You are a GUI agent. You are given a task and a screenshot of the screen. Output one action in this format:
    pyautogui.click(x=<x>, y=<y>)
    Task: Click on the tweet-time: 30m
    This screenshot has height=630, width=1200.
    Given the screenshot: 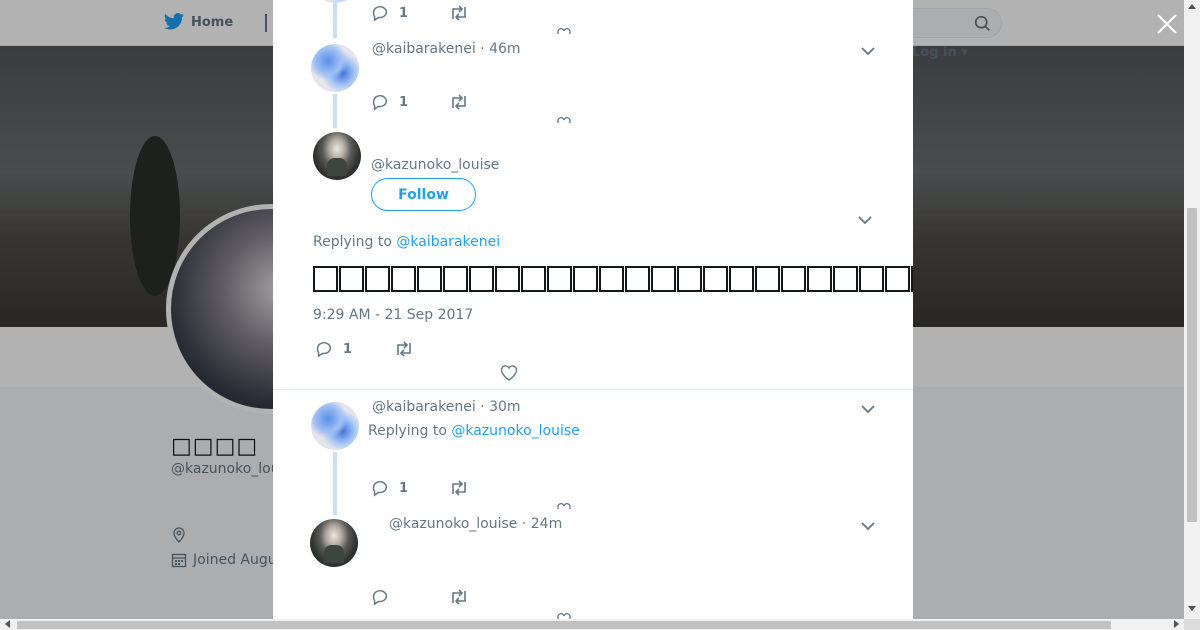 What is the action you would take?
    pyautogui.click(x=504, y=407)
    